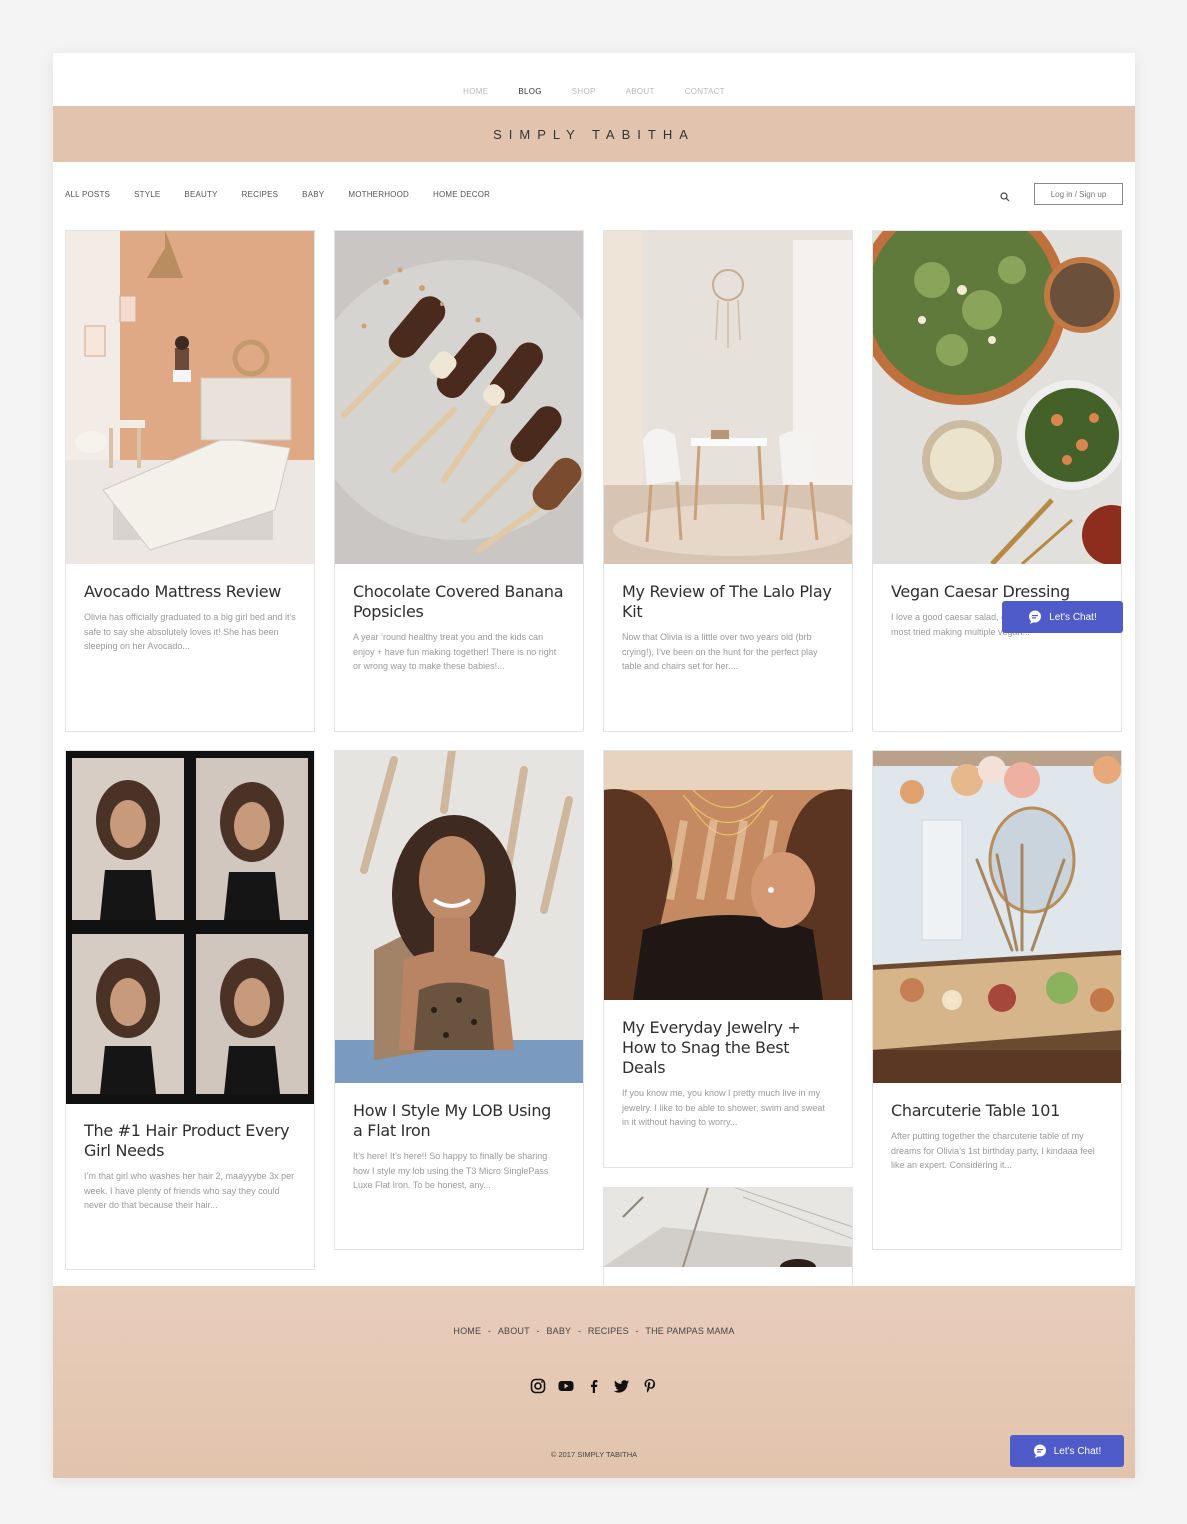  I want to click on footer-link-baby: BABY, so click(558, 1331).